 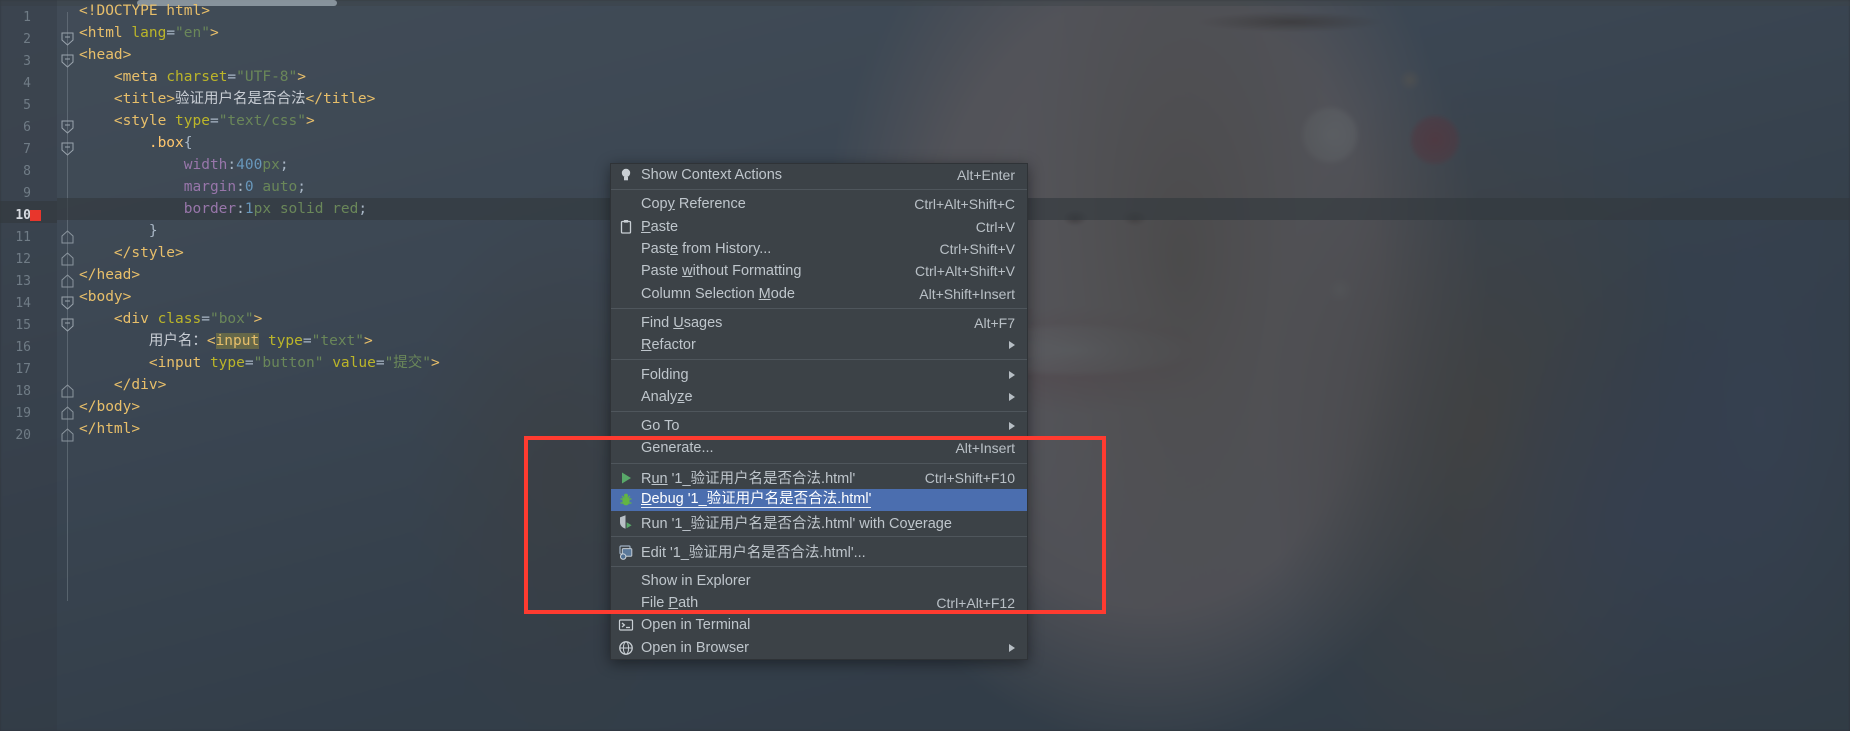 What do you see at coordinates (819, 625) in the screenshot?
I see `menu-item-open-in-terminal: Open in Terminal` at bounding box center [819, 625].